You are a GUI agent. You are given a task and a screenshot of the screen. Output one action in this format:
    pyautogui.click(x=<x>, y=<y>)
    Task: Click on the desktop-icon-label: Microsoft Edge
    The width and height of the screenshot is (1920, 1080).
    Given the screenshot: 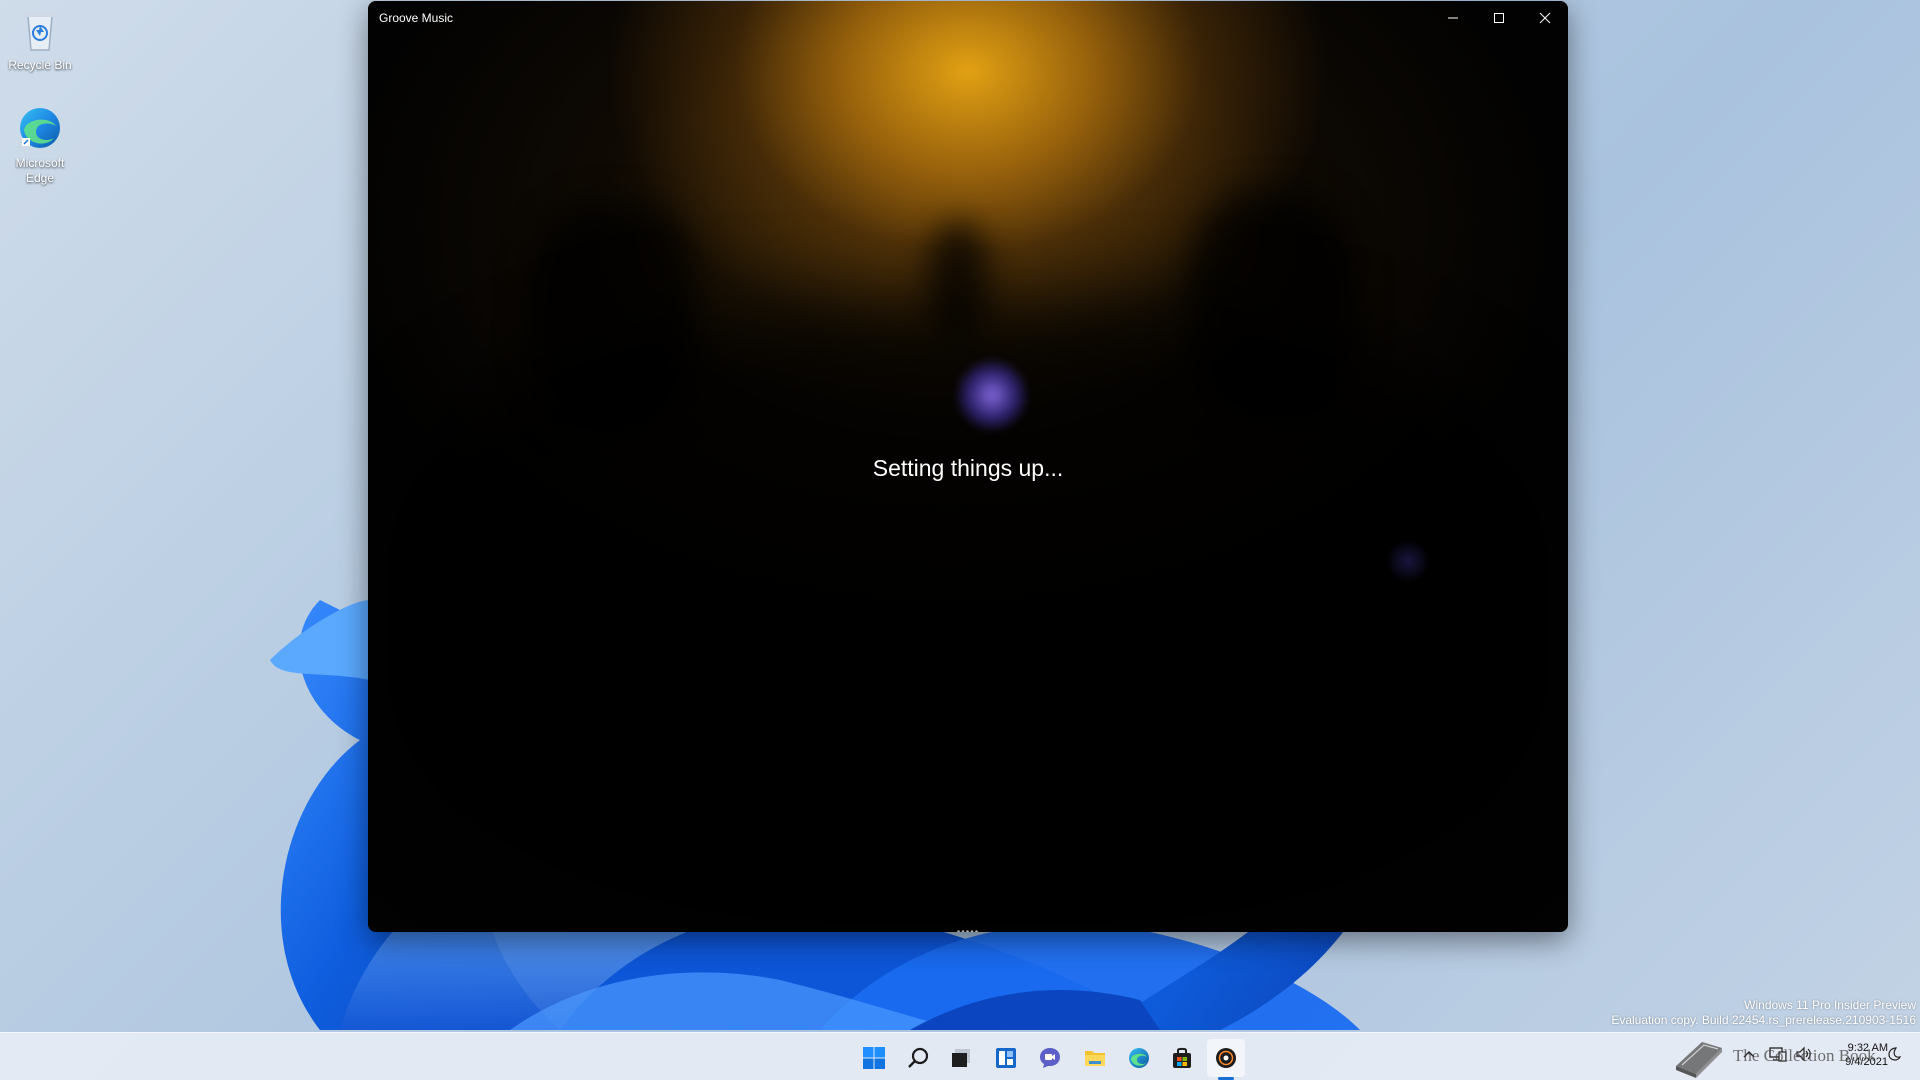 What is the action you would take?
    pyautogui.click(x=40, y=170)
    